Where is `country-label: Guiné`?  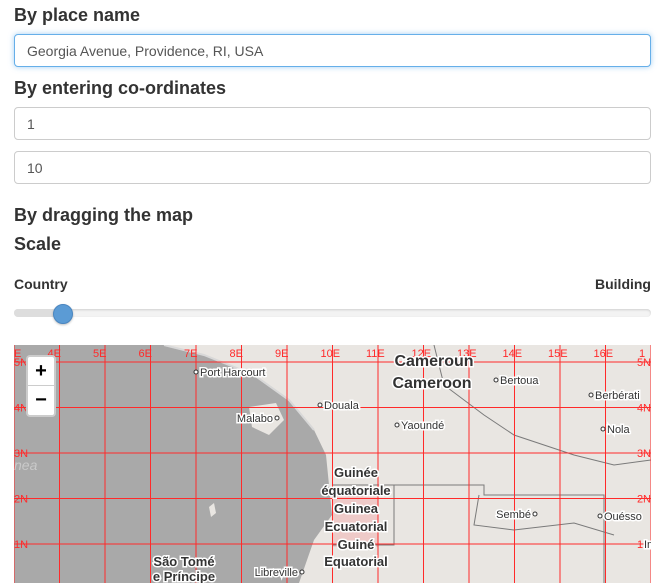
country-label: Guiné is located at coordinates (356, 544).